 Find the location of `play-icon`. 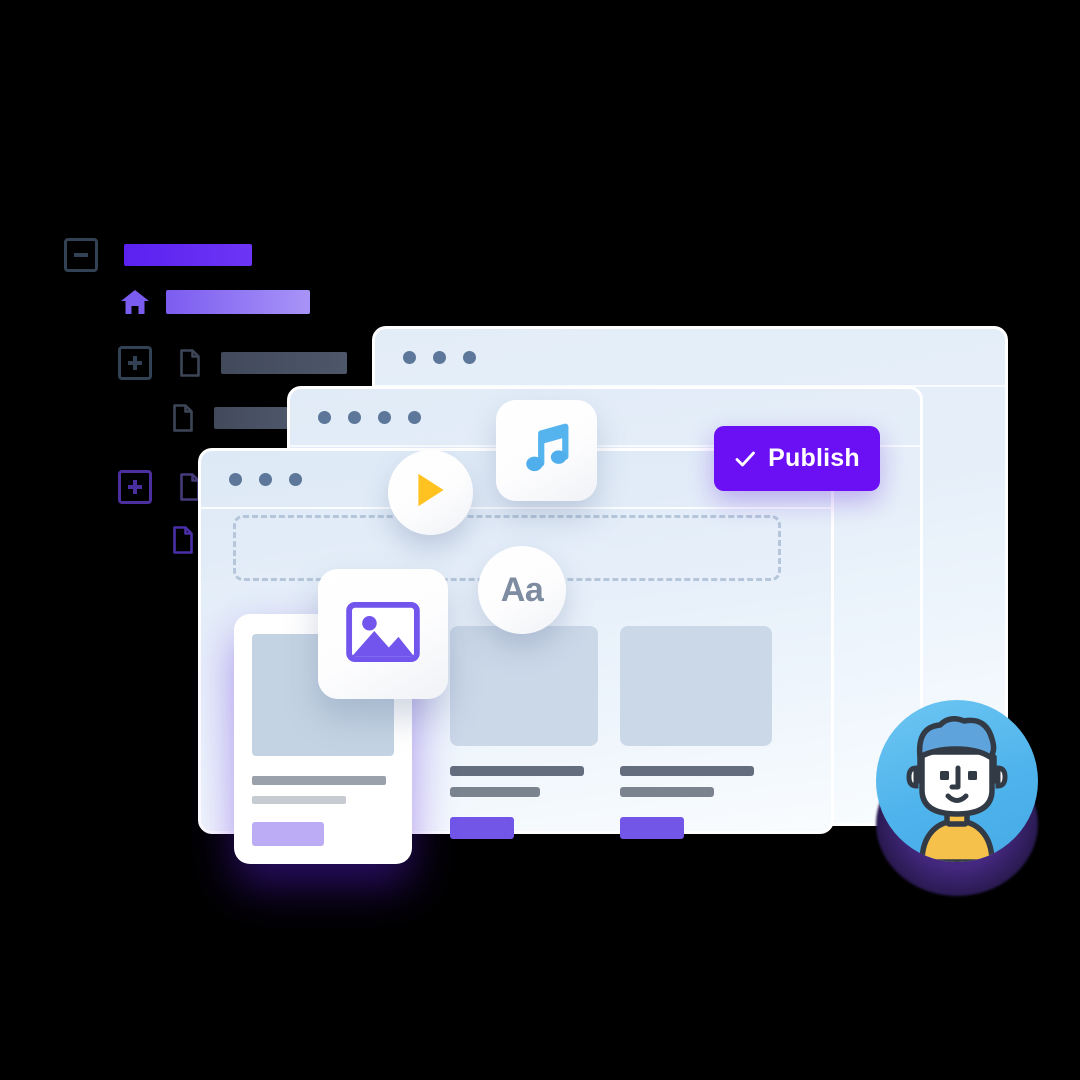

play-icon is located at coordinates (431, 492).